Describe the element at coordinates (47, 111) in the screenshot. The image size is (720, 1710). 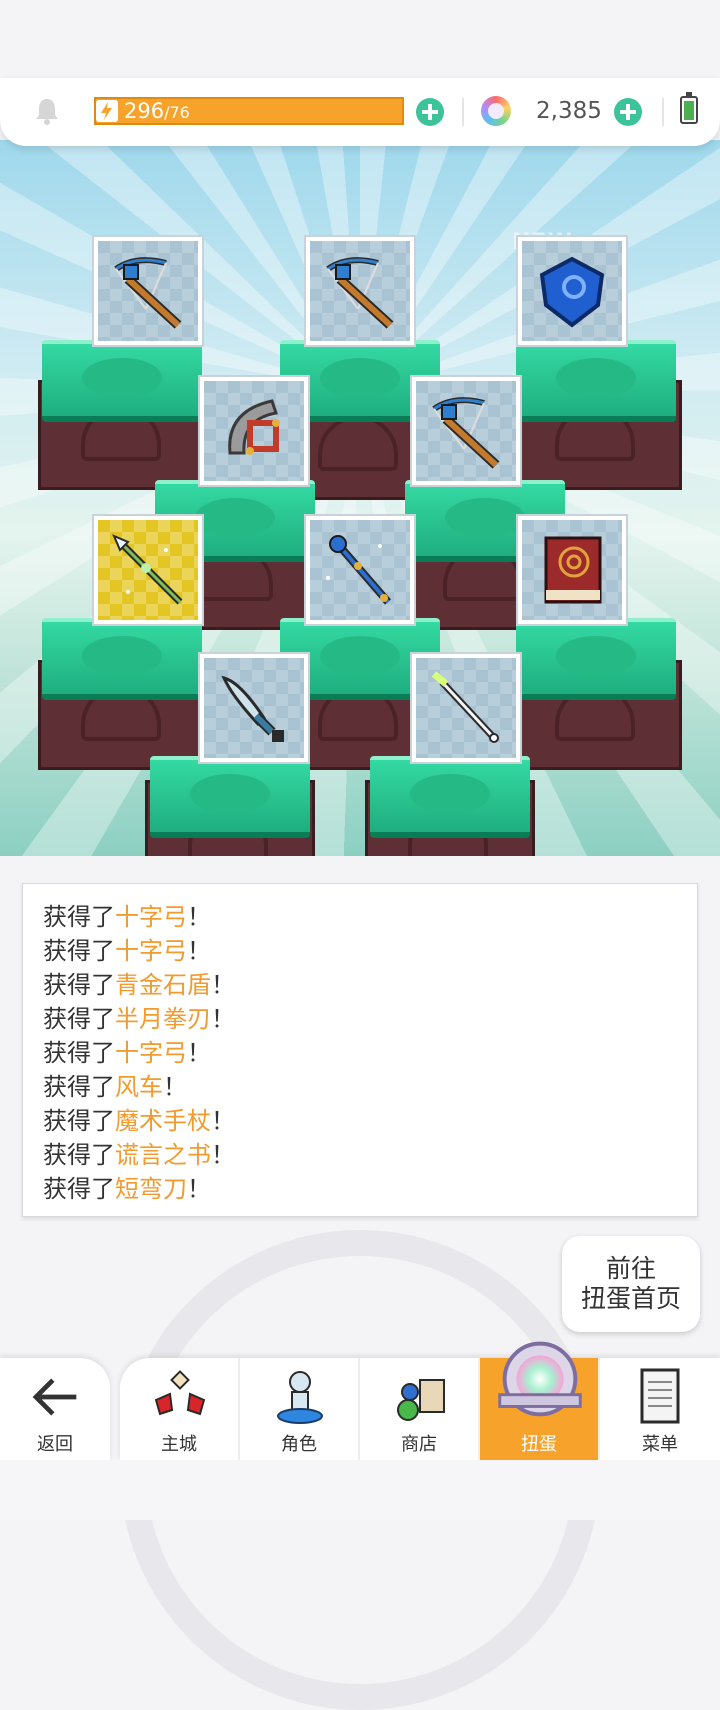
I see `bell-icon` at that location.